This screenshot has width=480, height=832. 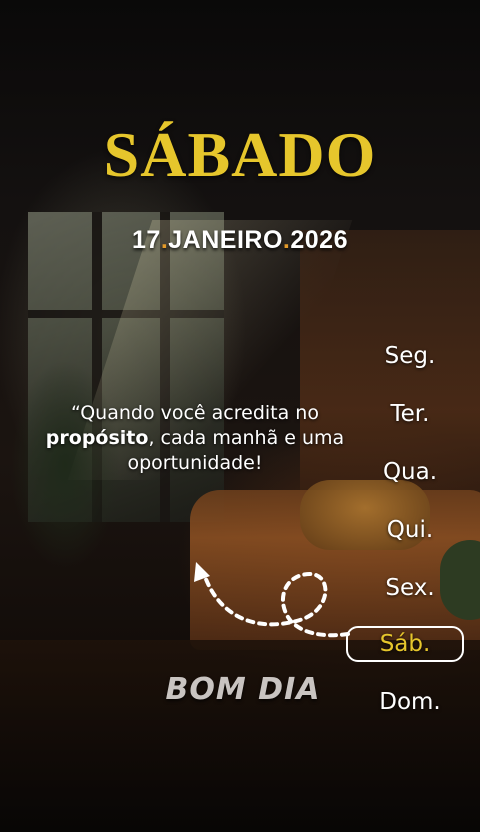 What do you see at coordinates (410, 414) in the screenshot?
I see `weekday-tuesday: Ter.` at bounding box center [410, 414].